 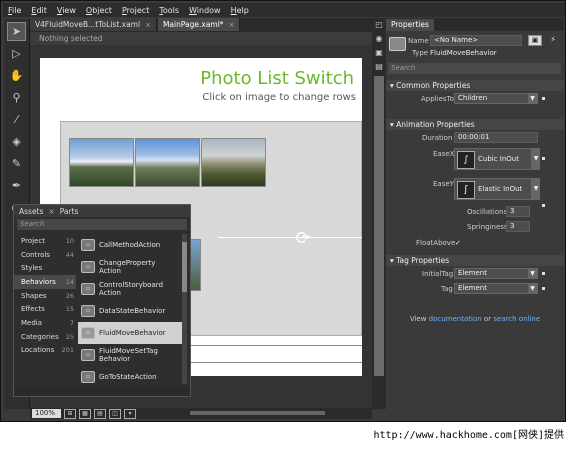 I want to click on tag-select: Element ▼, so click(x=496, y=288).